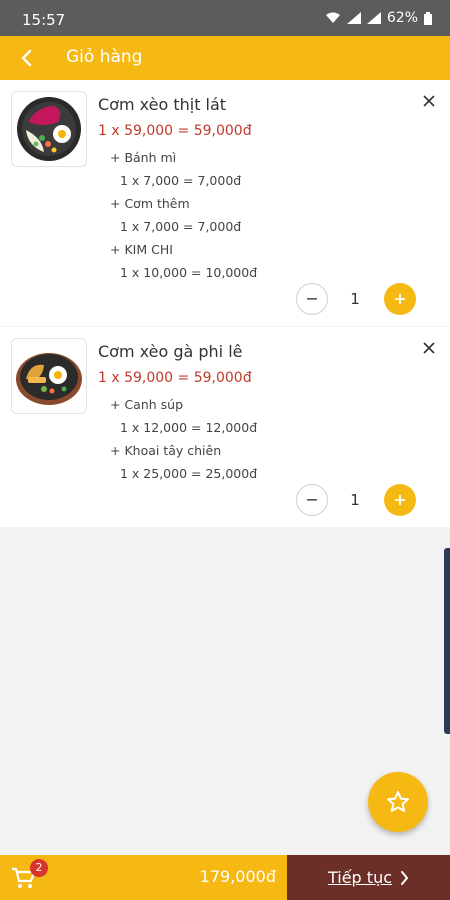  Describe the element at coordinates (170, 351) in the screenshot. I see `product-name: Cơm xèo gà phi lê` at that location.